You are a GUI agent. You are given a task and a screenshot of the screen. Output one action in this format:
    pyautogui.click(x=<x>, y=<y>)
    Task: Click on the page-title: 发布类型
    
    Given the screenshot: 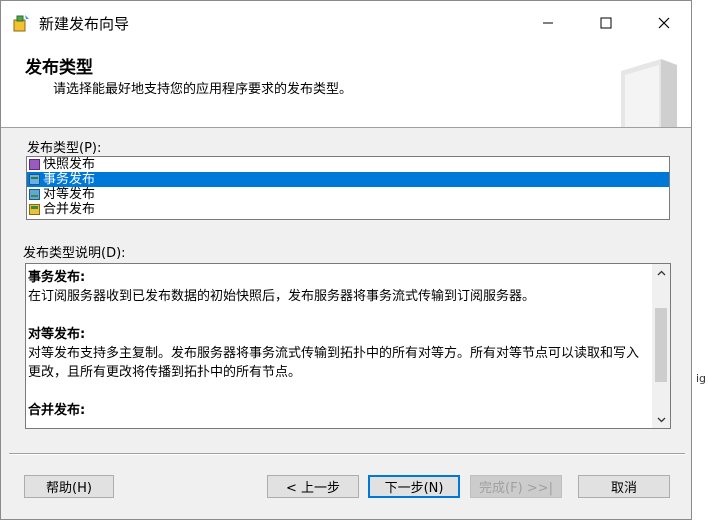 What is the action you would take?
    pyautogui.click(x=59, y=68)
    